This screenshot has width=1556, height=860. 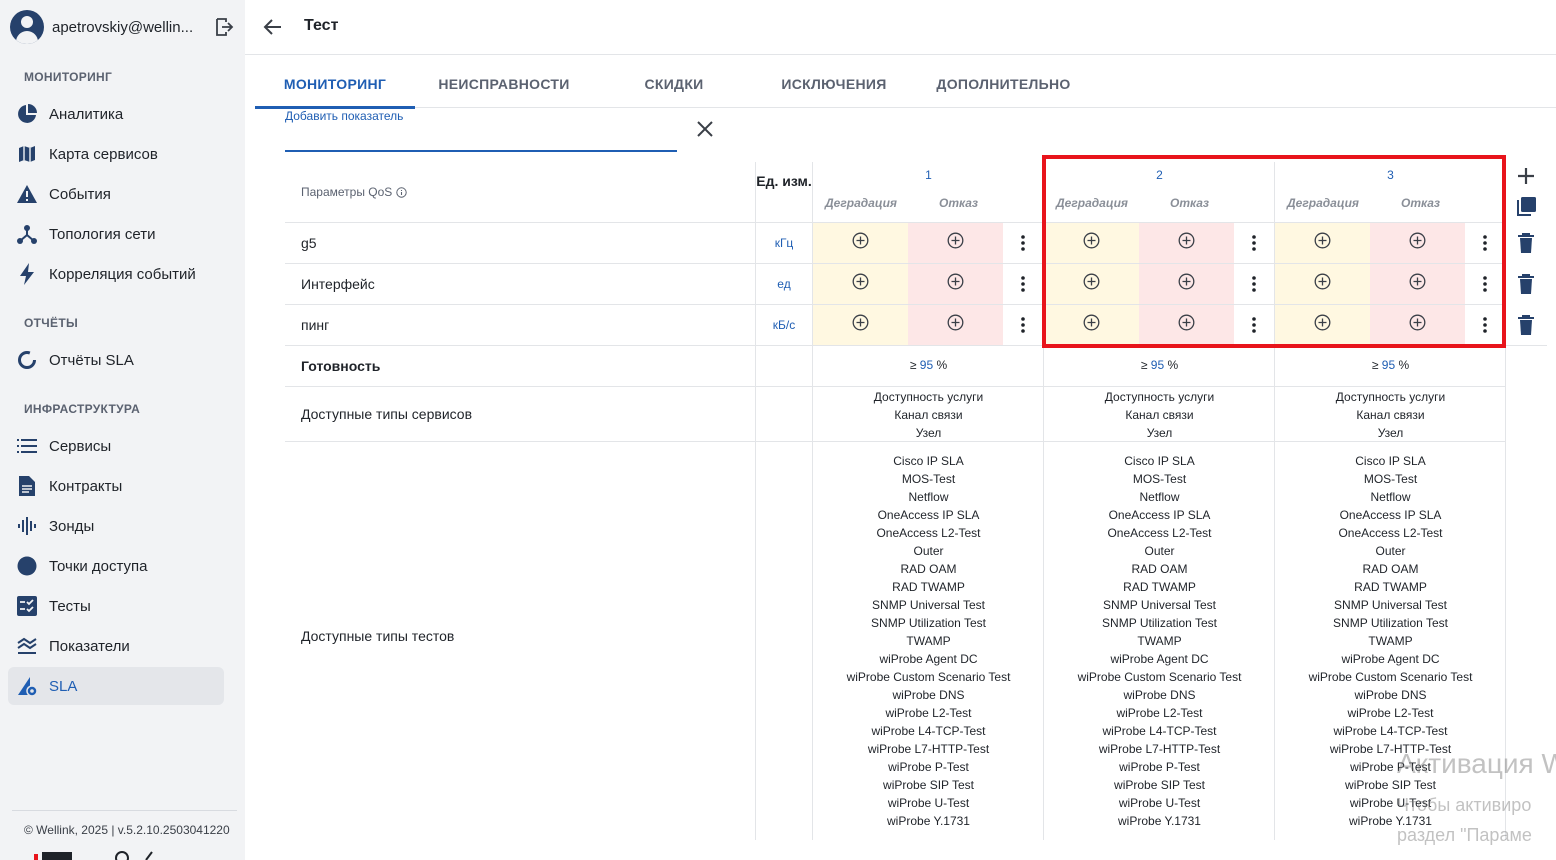 I want to click on list-item: SNMP Universal Test, so click(x=1159, y=605).